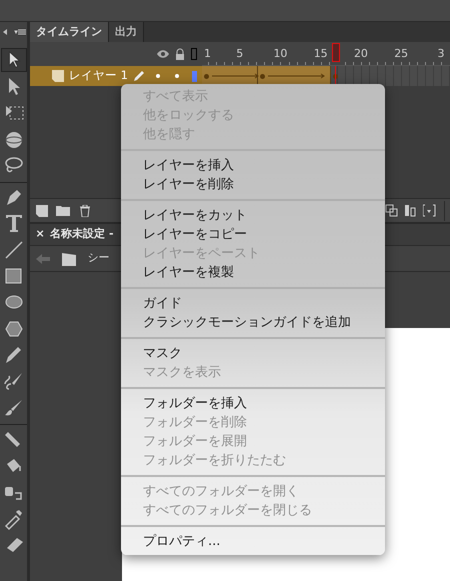 This screenshot has height=581, width=450. Describe the element at coordinates (253, 322) in the screenshot. I see `menu-item: クラシックモーションガイドを追加` at that location.